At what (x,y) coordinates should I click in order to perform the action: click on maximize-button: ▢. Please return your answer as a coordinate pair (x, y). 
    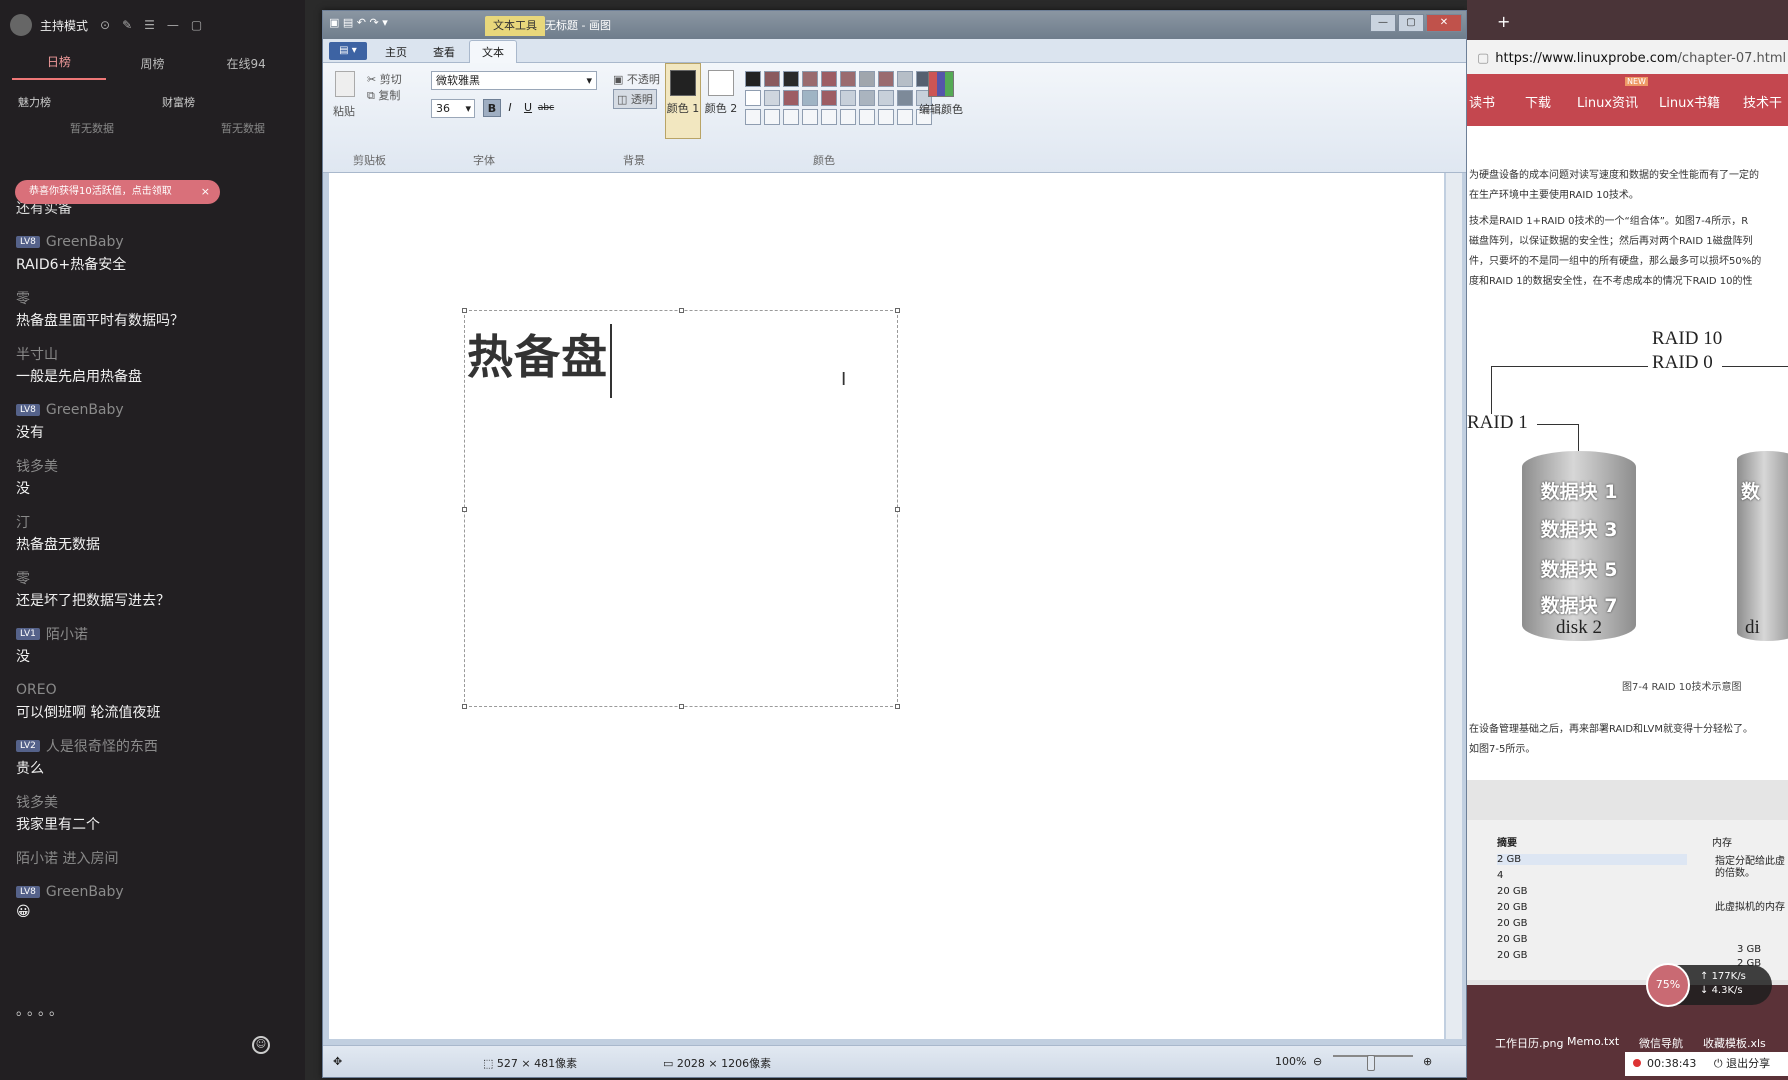
    Looking at the image, I should click on (1411, 23).